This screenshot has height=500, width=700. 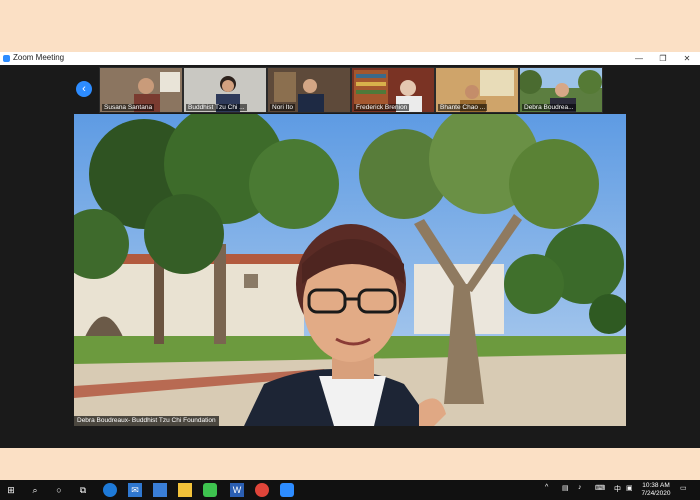 I want to click on store-icon, so click(x=160, y=490).